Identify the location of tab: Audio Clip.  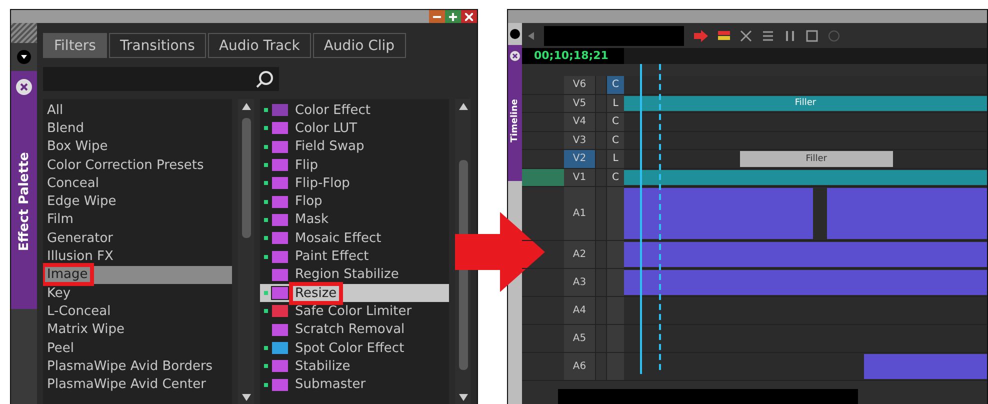
(359, 45).